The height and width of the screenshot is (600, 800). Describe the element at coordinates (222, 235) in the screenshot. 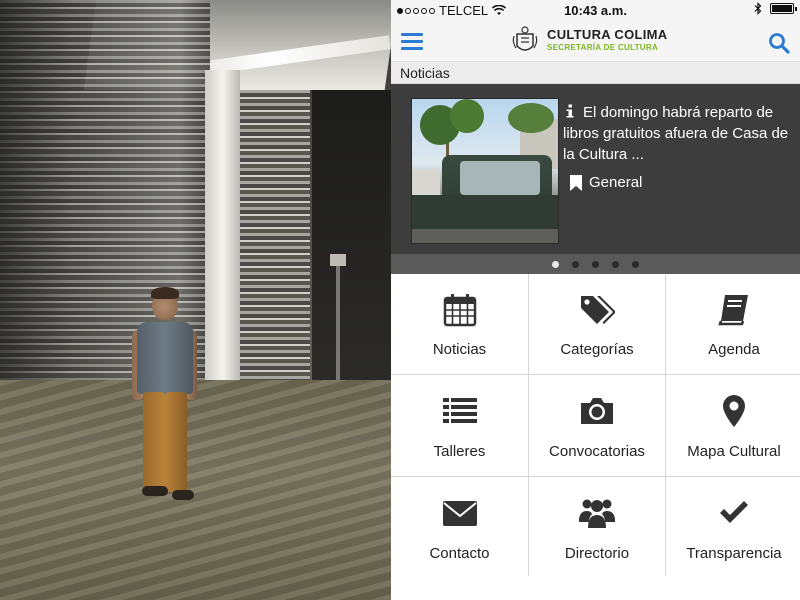

I see `photo-pillar` at that location.